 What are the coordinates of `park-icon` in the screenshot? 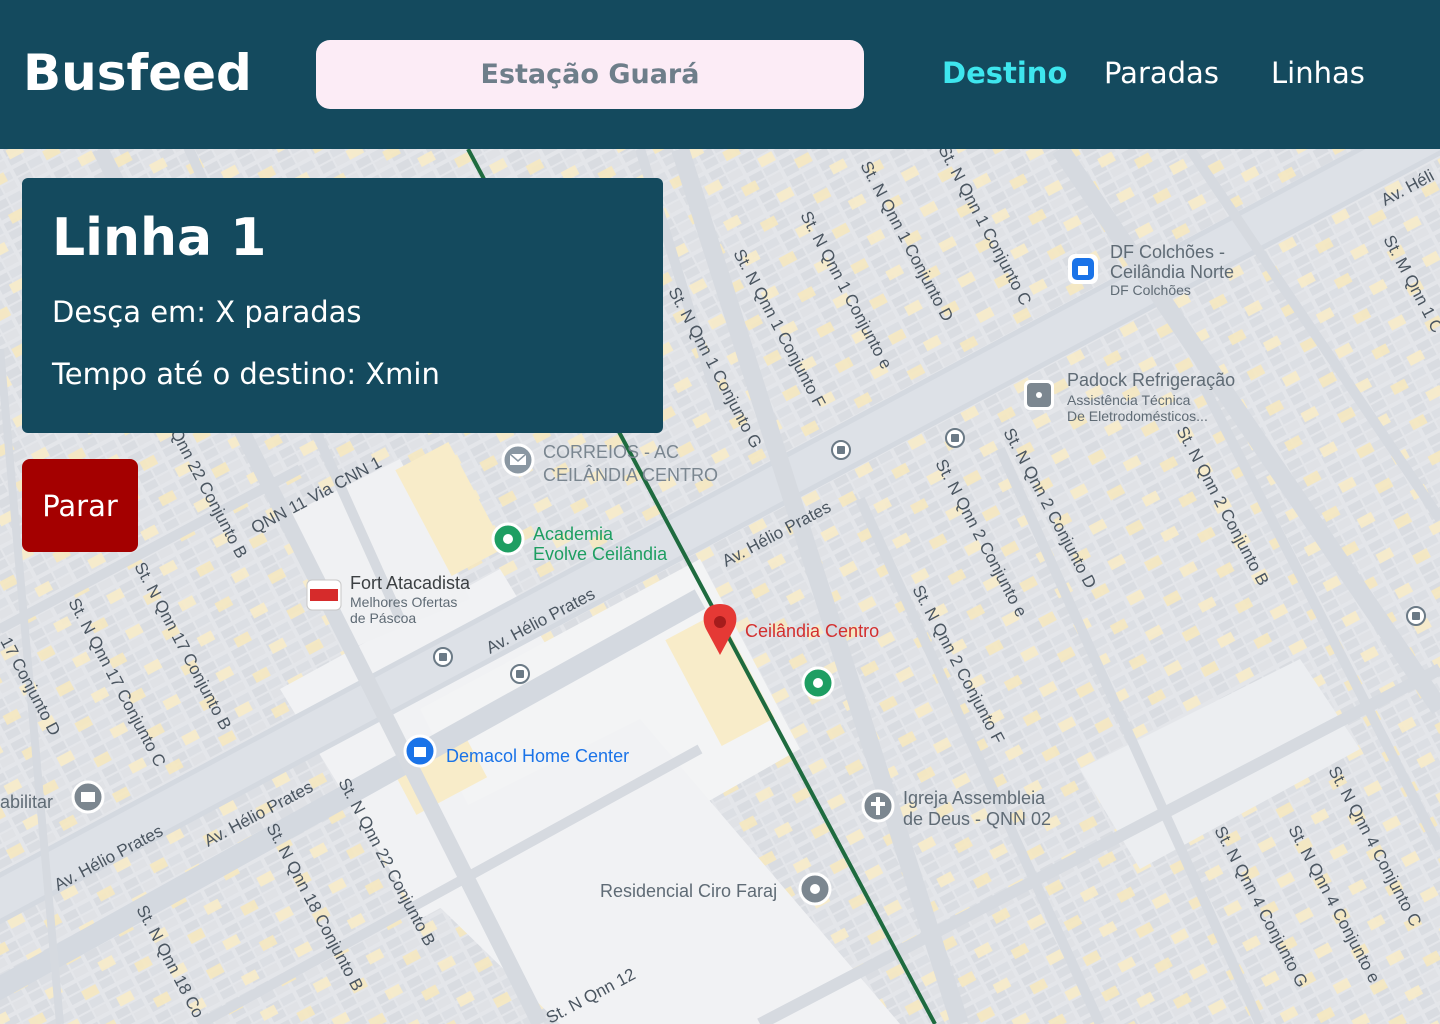 It's located at (818, 683).